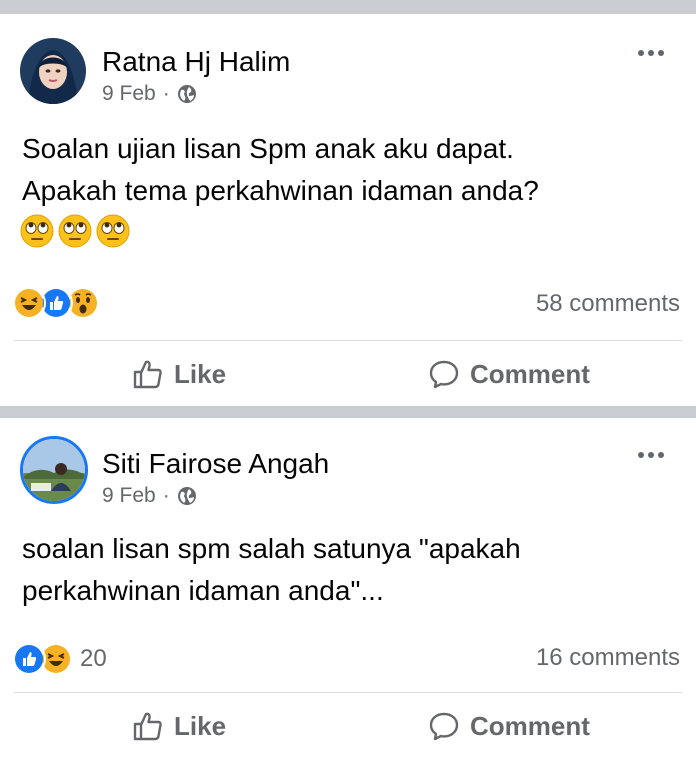  I want to click on comments-count: 16 comments, so click(608, 658).